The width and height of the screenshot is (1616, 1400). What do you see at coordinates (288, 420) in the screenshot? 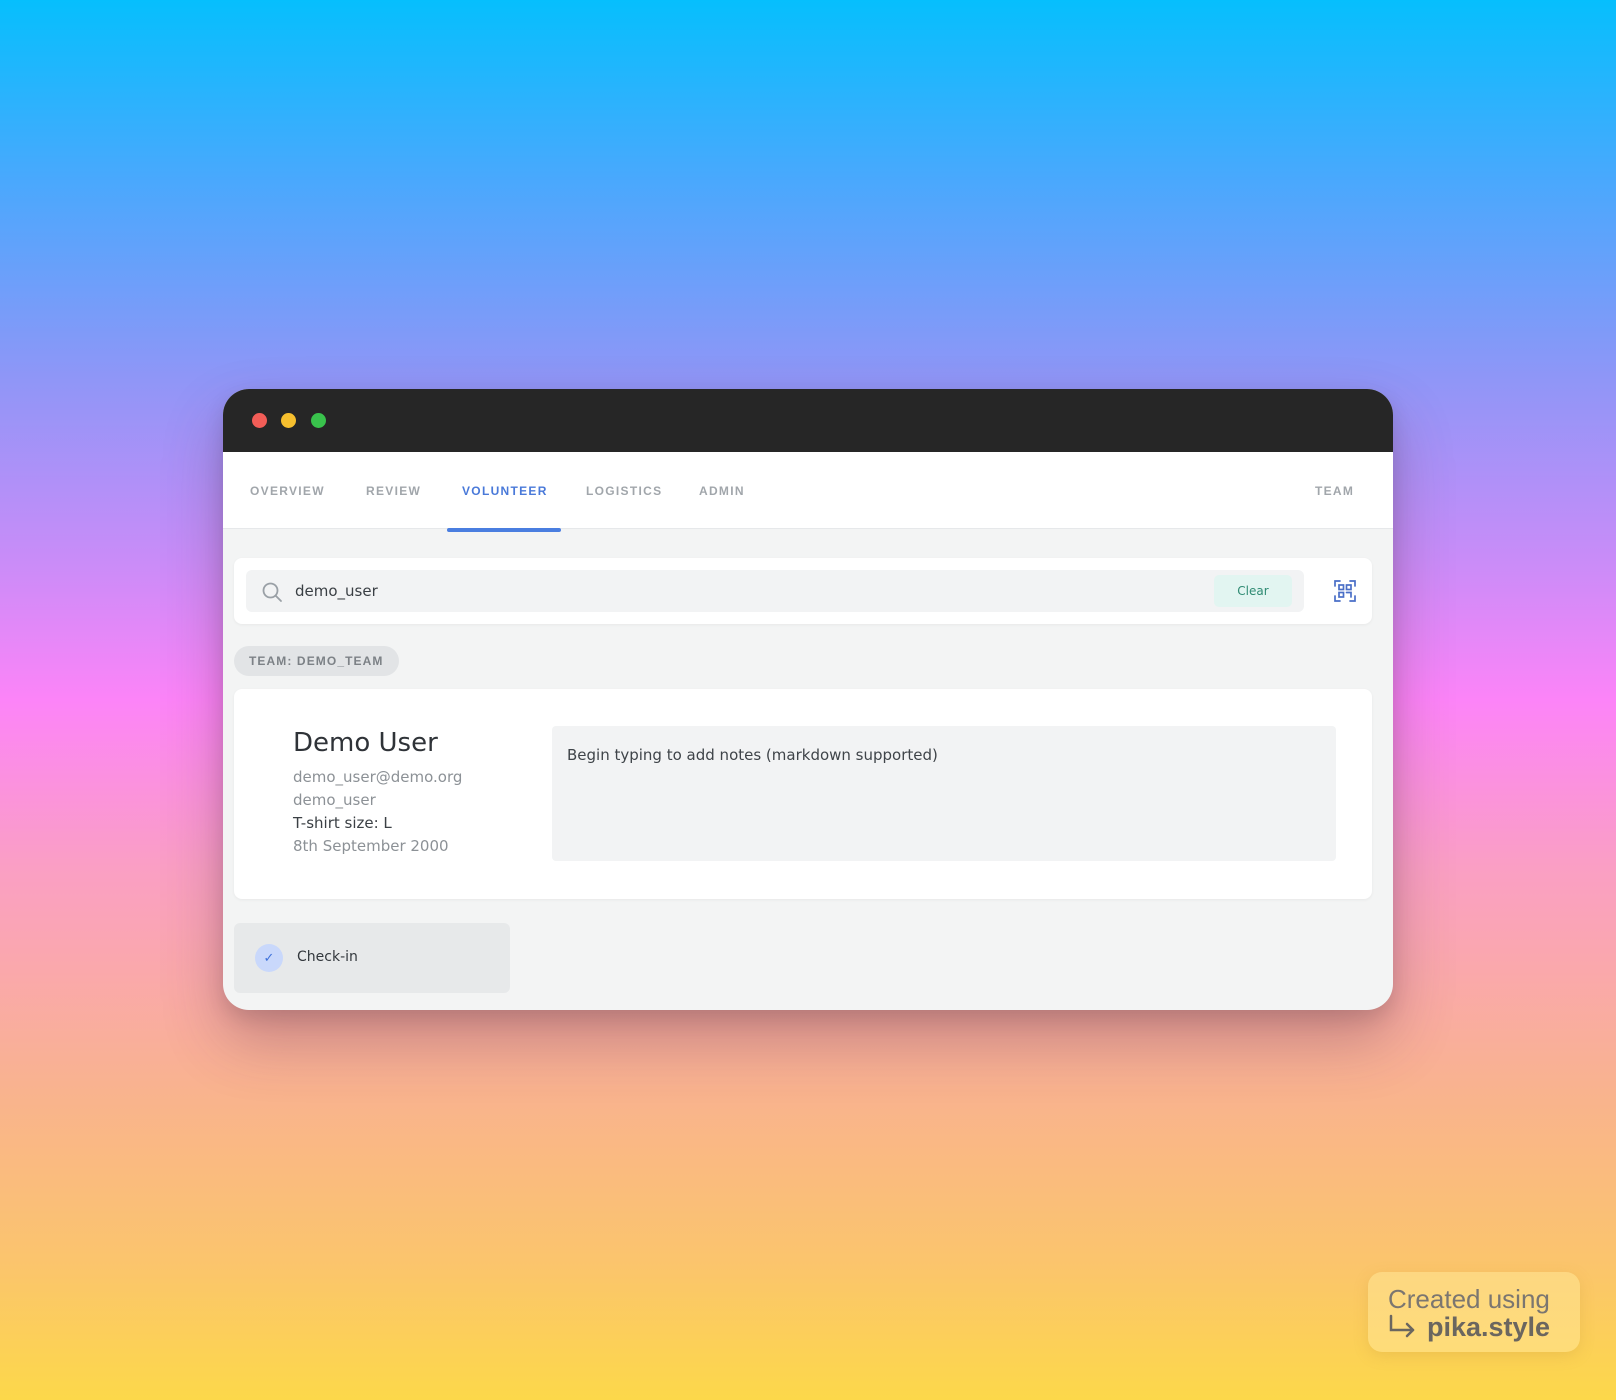
I see `minimize-window-button` at bounding box center [288, 420].